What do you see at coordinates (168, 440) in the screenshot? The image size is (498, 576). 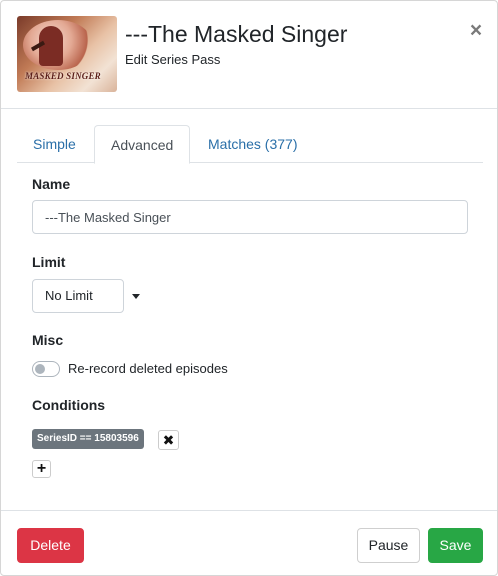 I see `remove-condition-button: ✖` at bounding box center [168, 440].